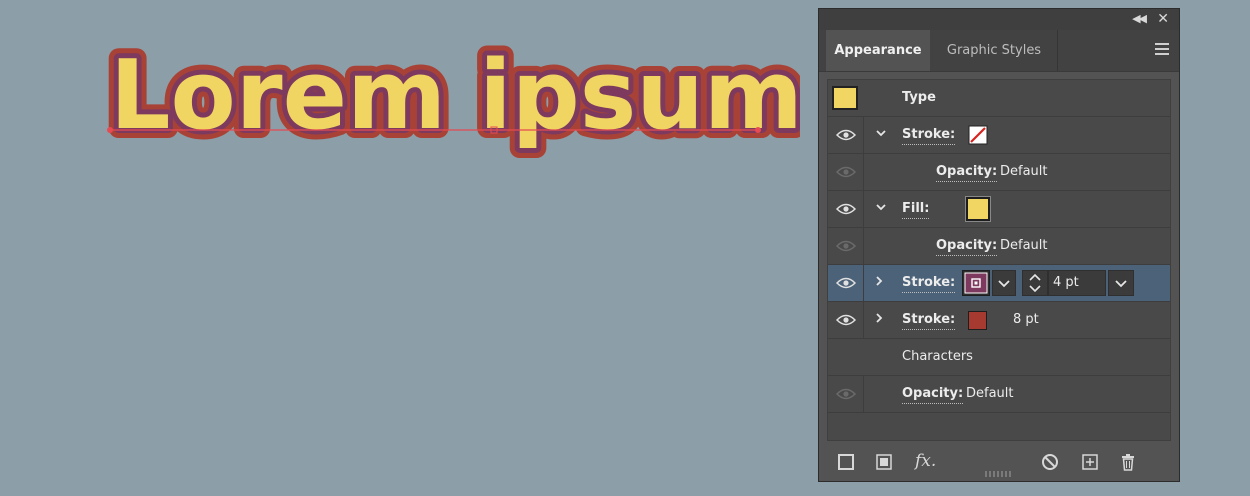 Image resolution: width=1250 pixels, height=496 pixels. Describe the element at coordinates (999, 320) in the screenshot. I see `row-stroke-8pt: Stroke: 8 pt` at that location.